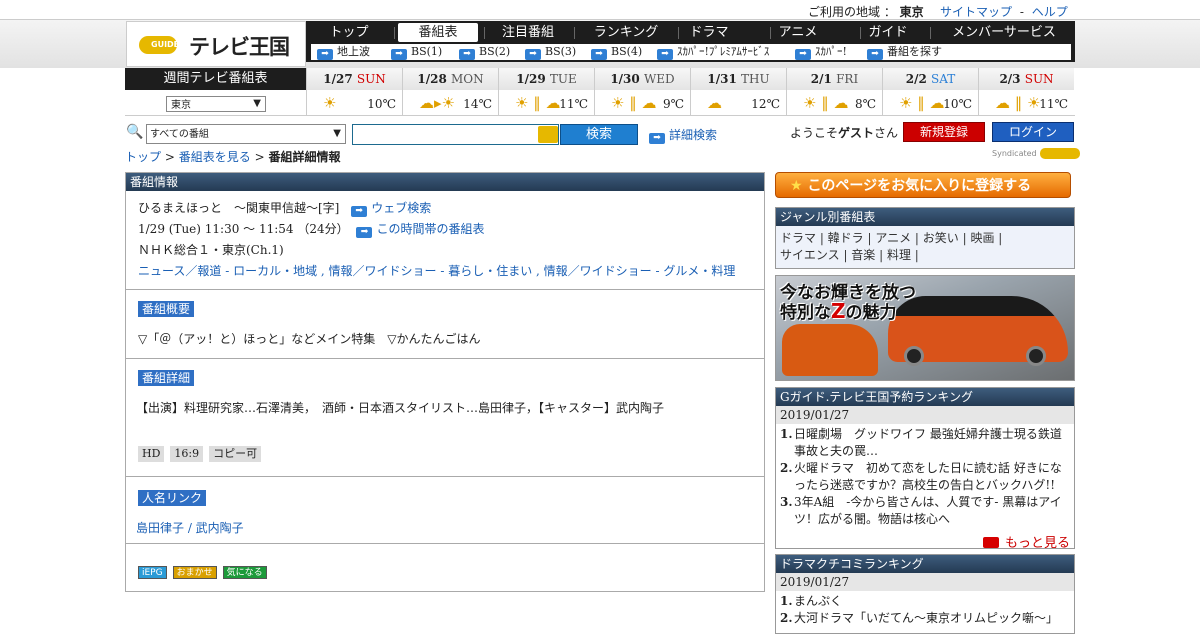  Describe the element at coordinates (450, 527) in the screenshot. I see `people-links: 島田律子 / 武内陶子` at that location.